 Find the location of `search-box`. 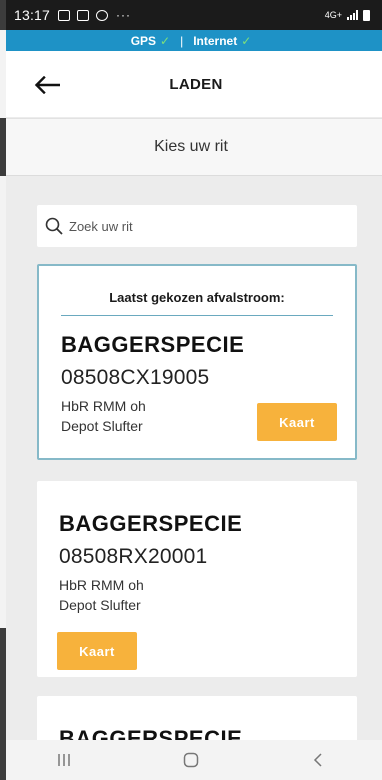

search-box is located at coordinates (197, 226).